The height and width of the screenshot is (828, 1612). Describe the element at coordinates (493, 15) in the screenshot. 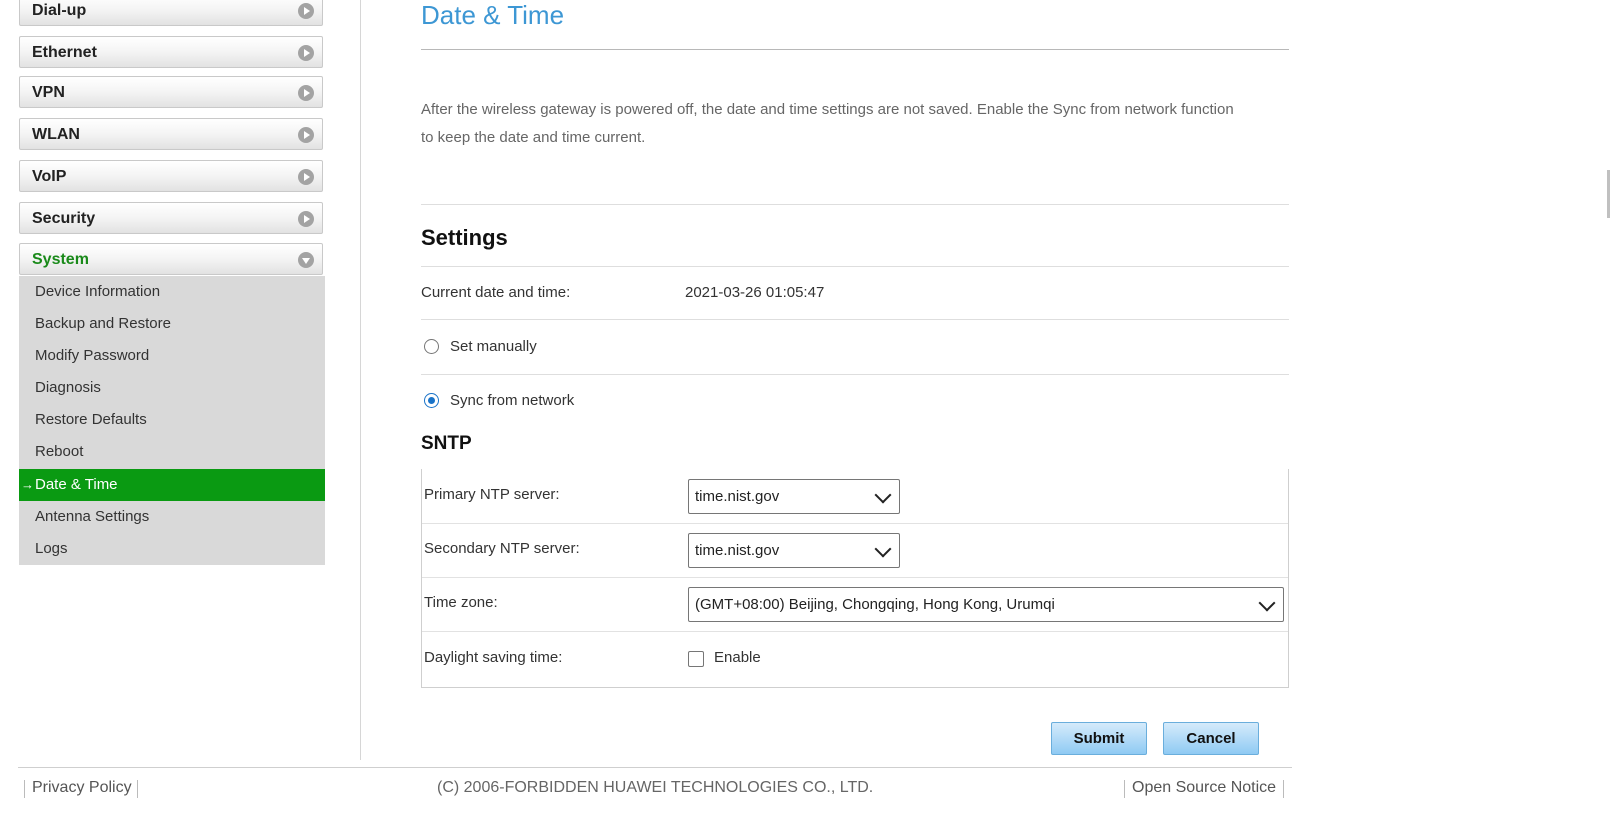

I see `page-title: Date & Time` at that location.